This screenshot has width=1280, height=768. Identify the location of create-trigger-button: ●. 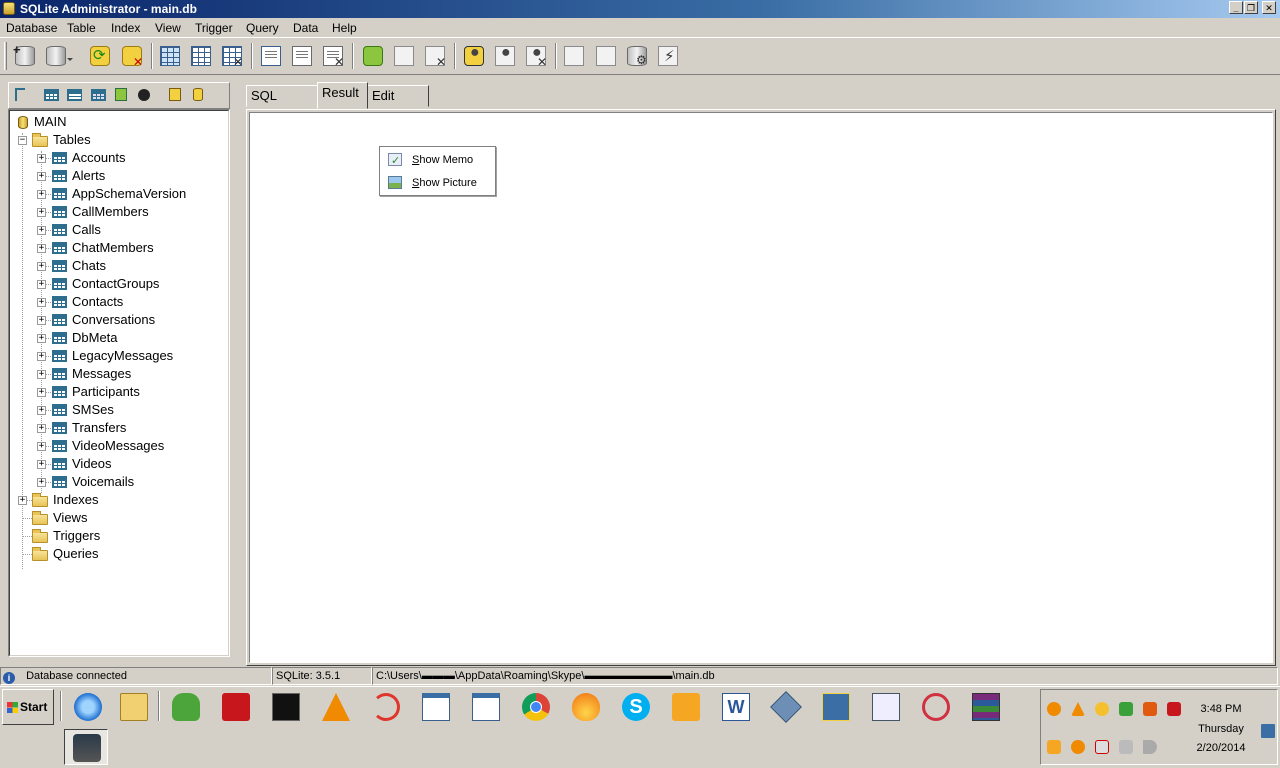
(474, 56).